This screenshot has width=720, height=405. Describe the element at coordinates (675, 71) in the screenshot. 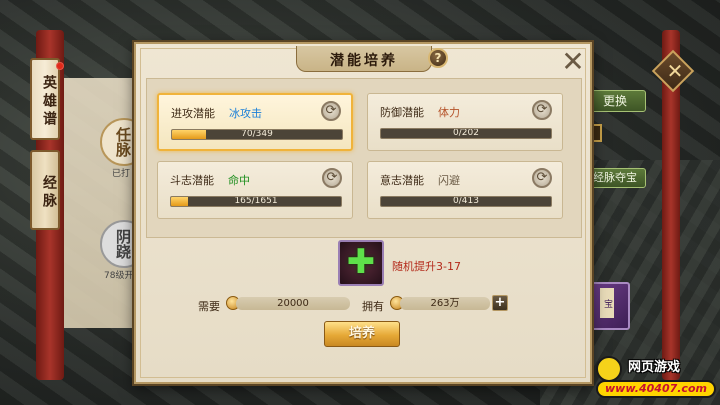

I see `outer-close-icon: ✕` at that location.